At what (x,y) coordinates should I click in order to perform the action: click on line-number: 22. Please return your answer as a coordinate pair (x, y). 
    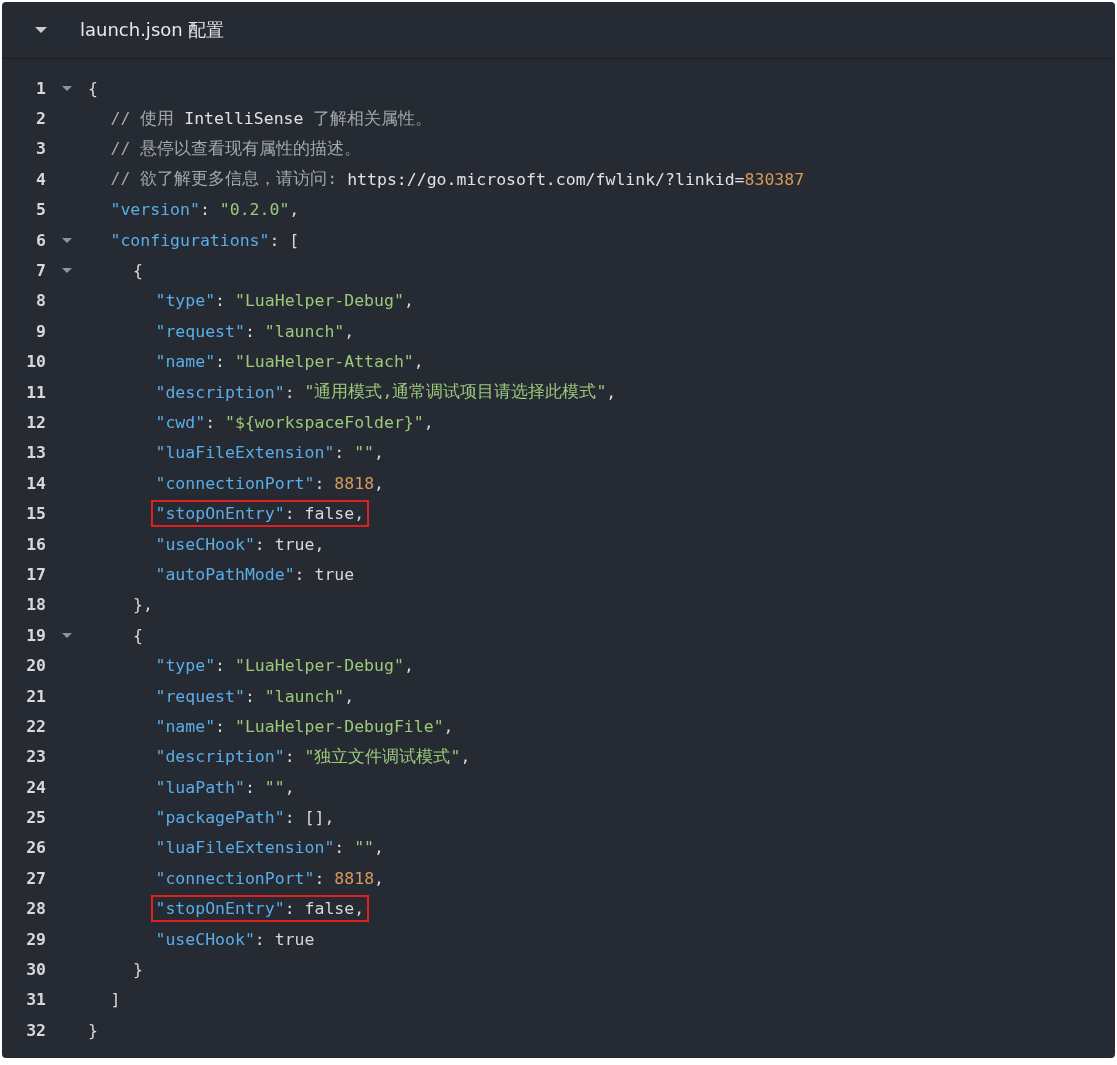
    Looking at the image, I should click on (35, 726).